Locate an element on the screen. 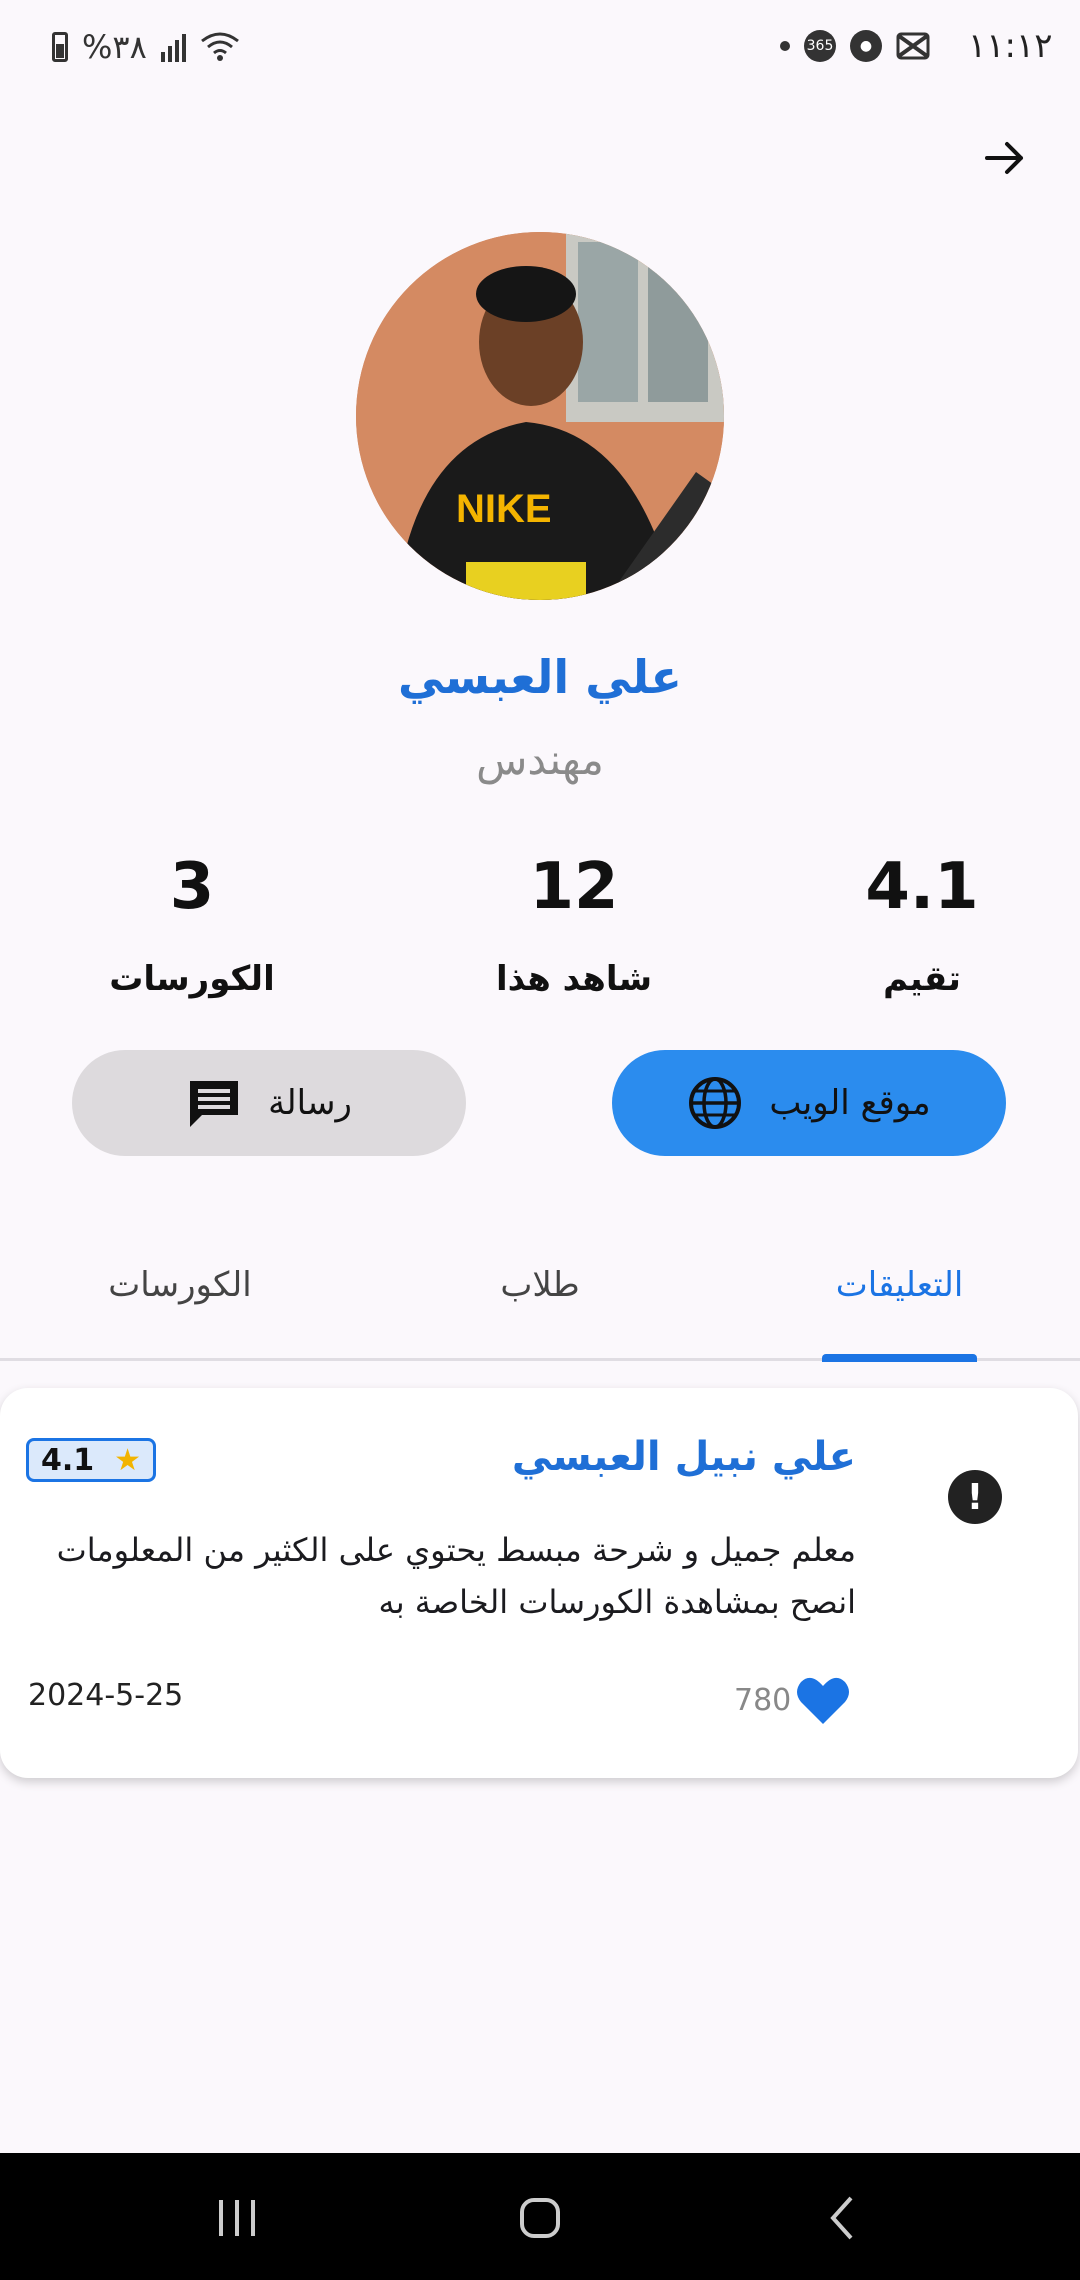 The width and height of the screenshot is (1080, 2280). message-button-label: رسالة is located at coordinates (310, 1103).